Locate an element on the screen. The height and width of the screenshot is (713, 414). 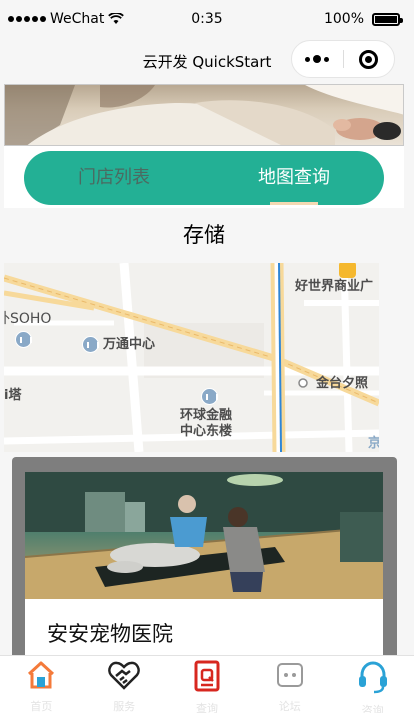
status-bar: WeChat 0:35 100% is located at coordinates (207, 20).